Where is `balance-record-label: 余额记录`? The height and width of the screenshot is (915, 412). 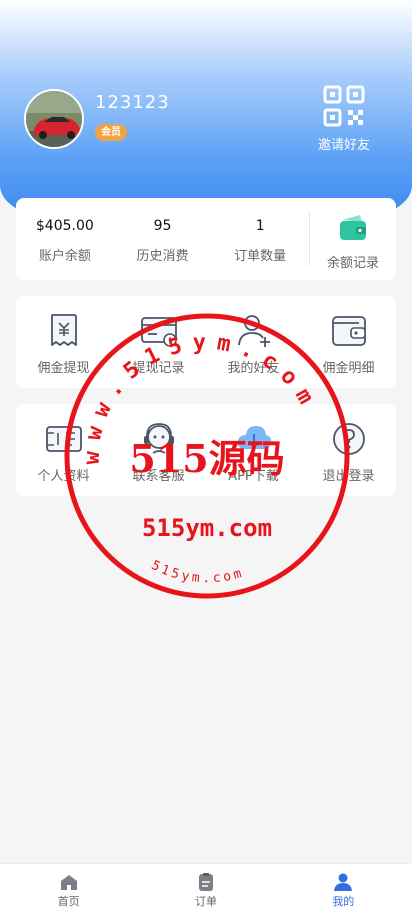 balance-record-label: 余额记录 is located at coordinates (353, 263).